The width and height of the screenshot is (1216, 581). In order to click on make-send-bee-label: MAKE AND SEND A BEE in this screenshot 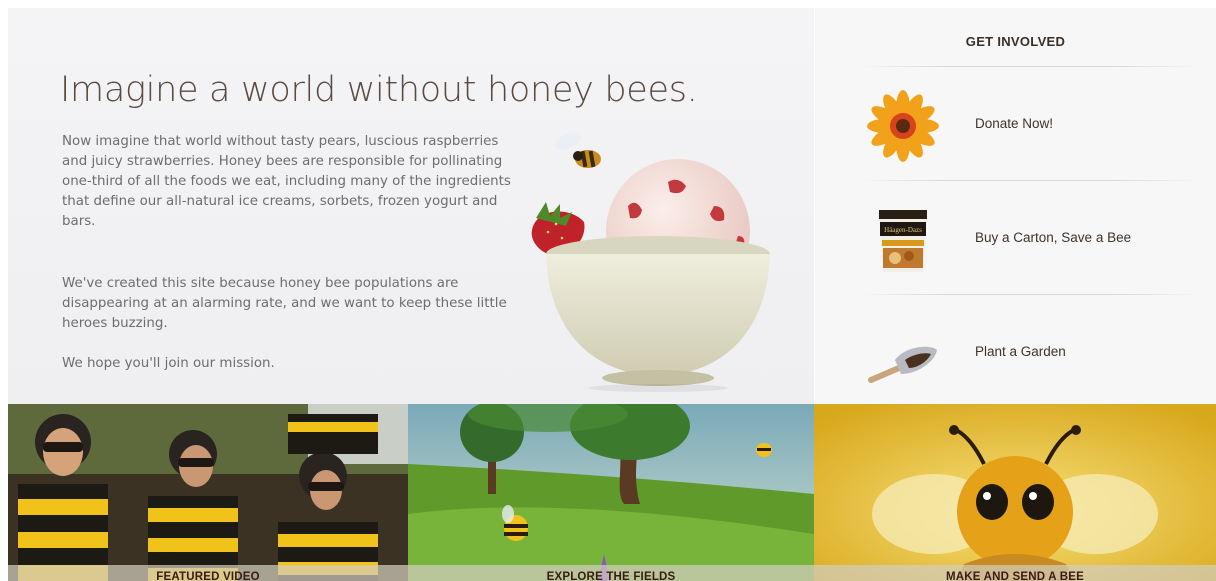, I will do `click(1015, 576)`.